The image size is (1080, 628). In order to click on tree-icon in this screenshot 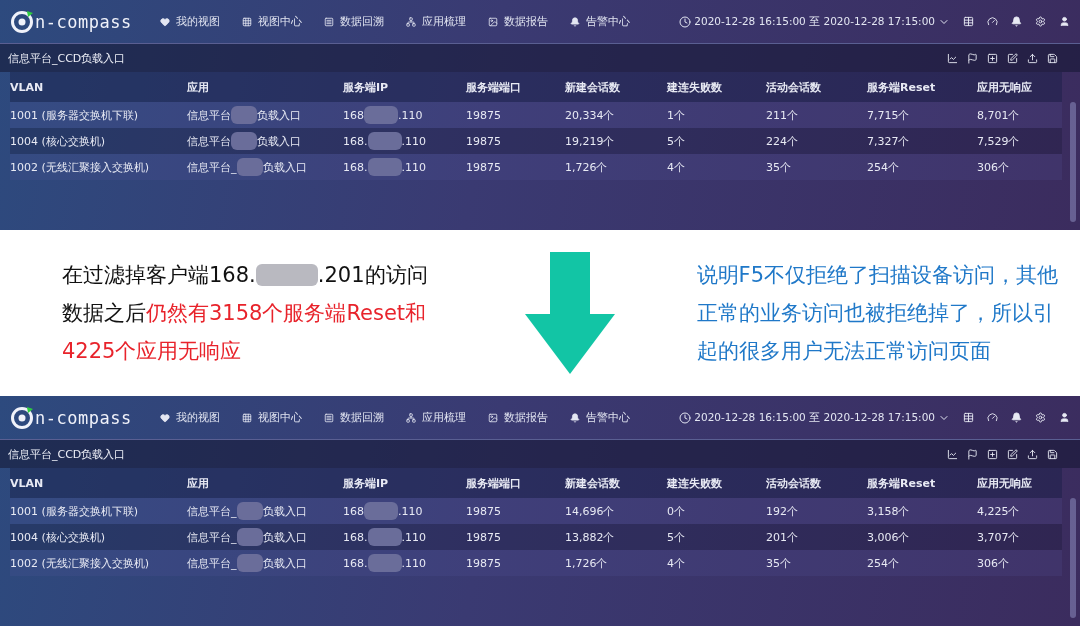, I will do `click(410, 21)`.